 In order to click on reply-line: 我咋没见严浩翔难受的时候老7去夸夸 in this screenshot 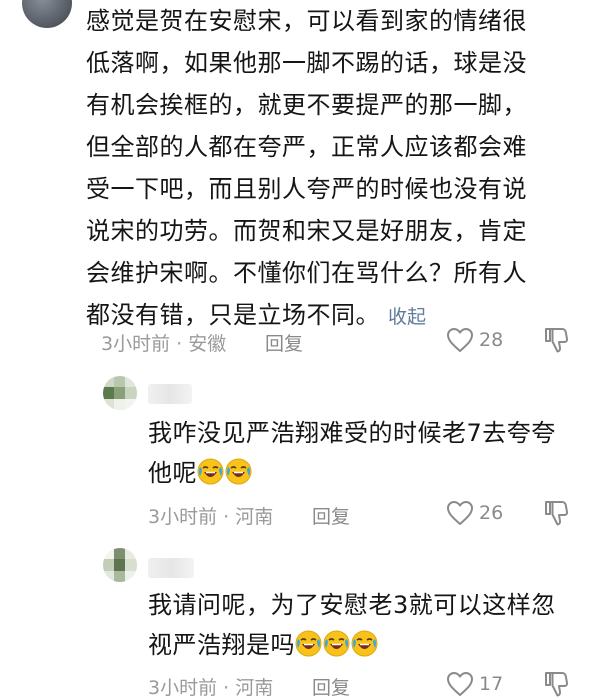, I will do `click(352, 433)`.